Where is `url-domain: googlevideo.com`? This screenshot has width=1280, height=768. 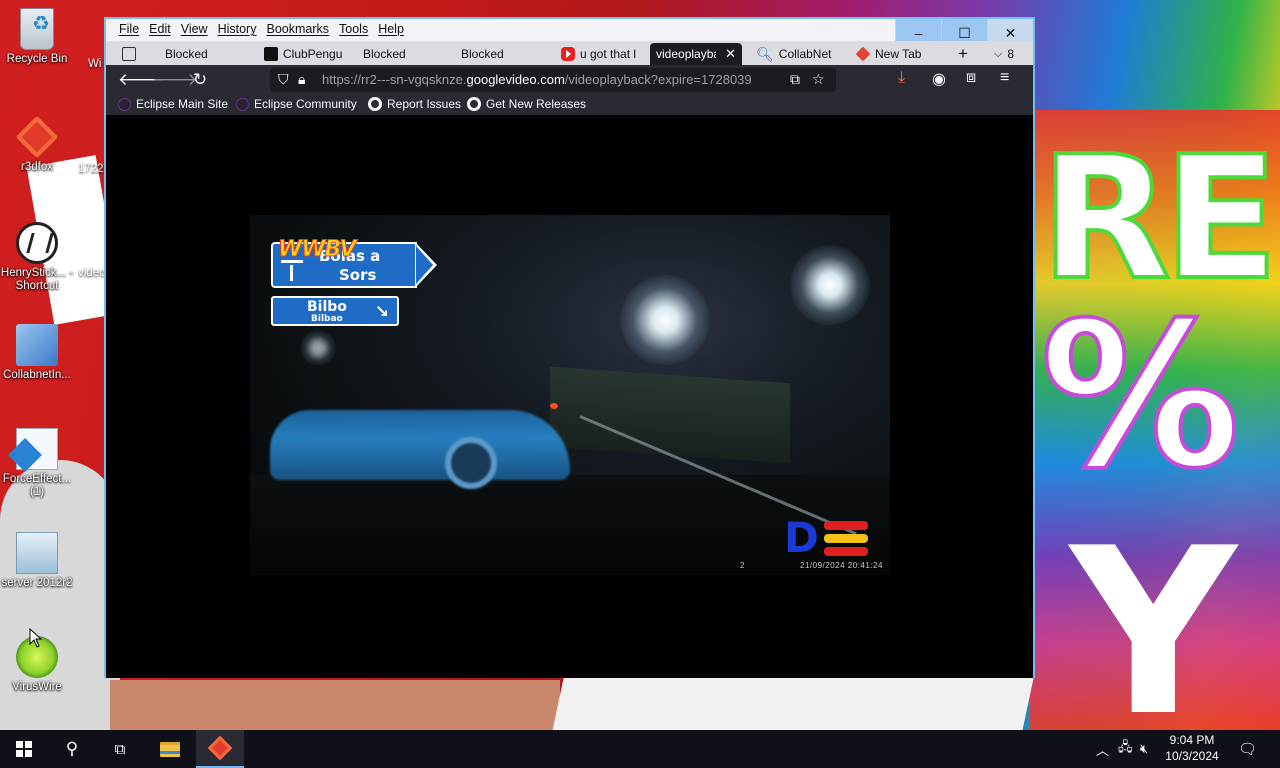 url-domain: googlevideo.com is located at coordinates (515, 79).